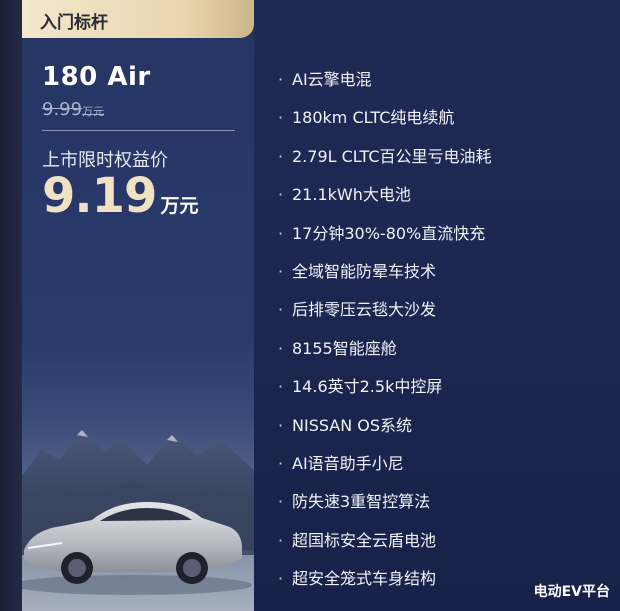  I want to click on feature-label: 超安全笼式车身结构, so click(364, 579).